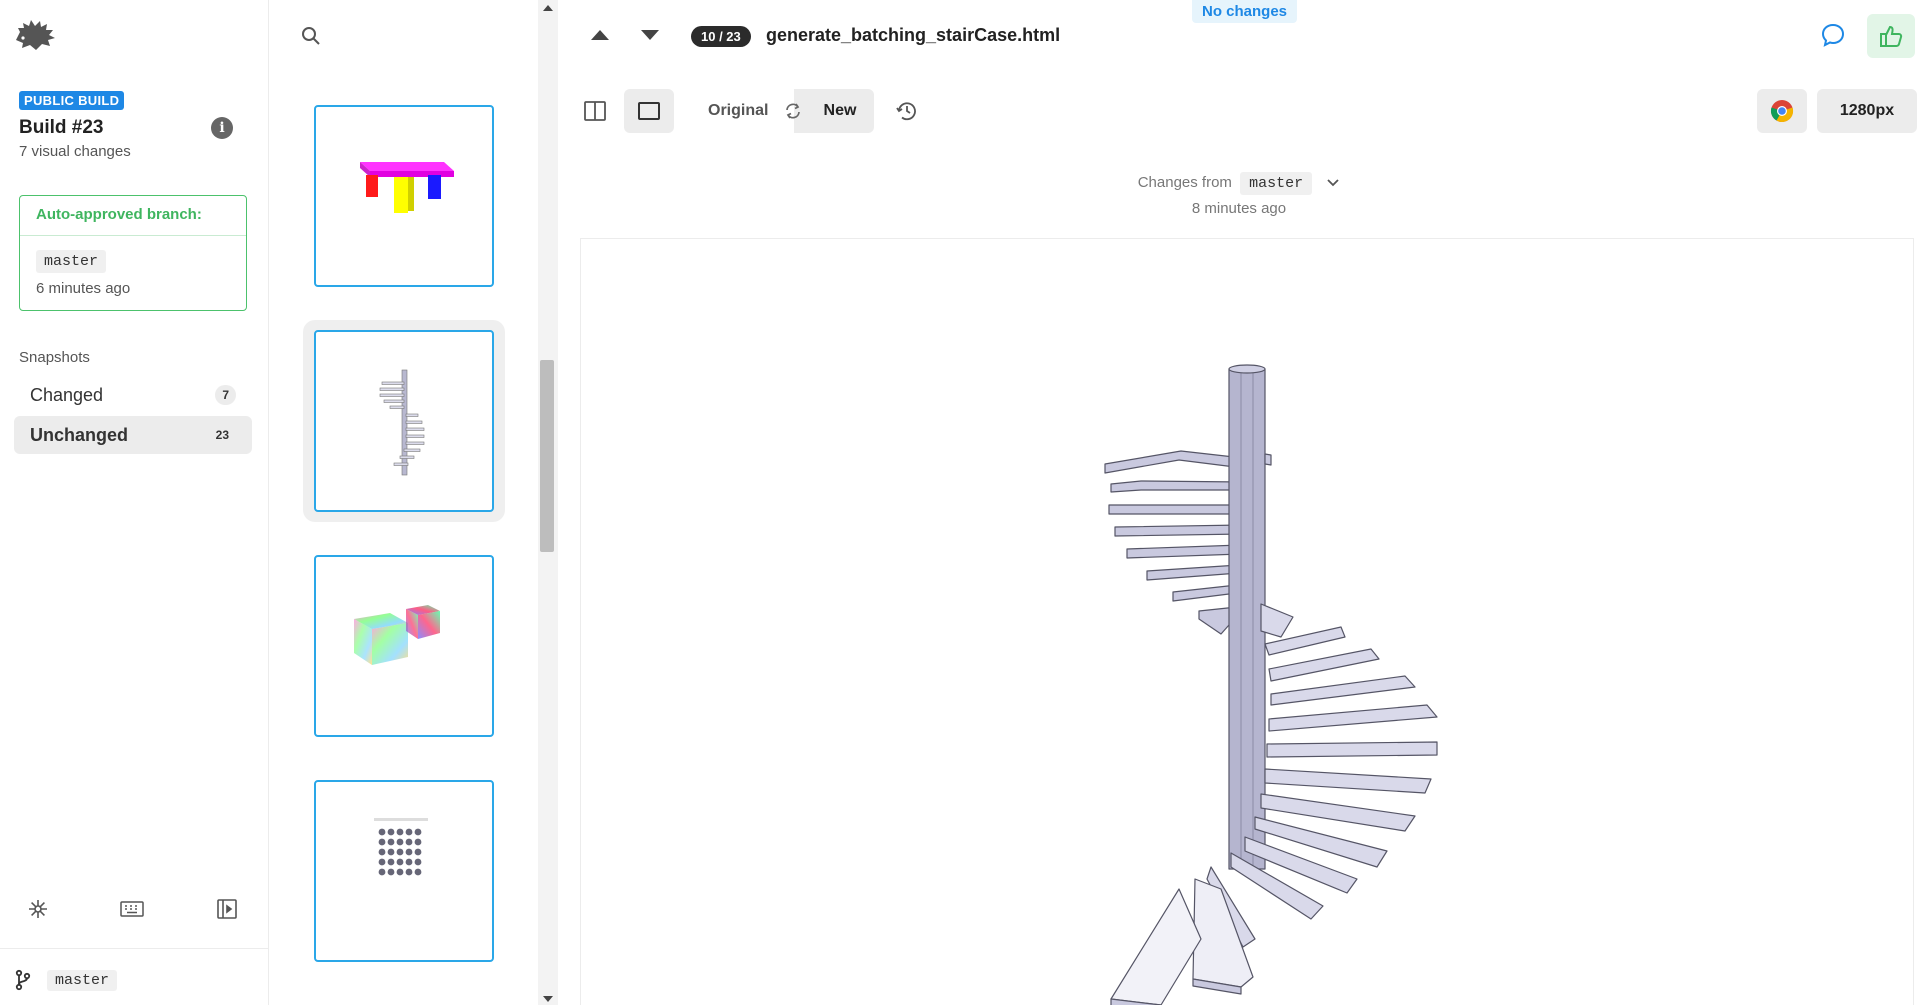  I want to click on snapshots-label: Snapshots, so click(54, 357).